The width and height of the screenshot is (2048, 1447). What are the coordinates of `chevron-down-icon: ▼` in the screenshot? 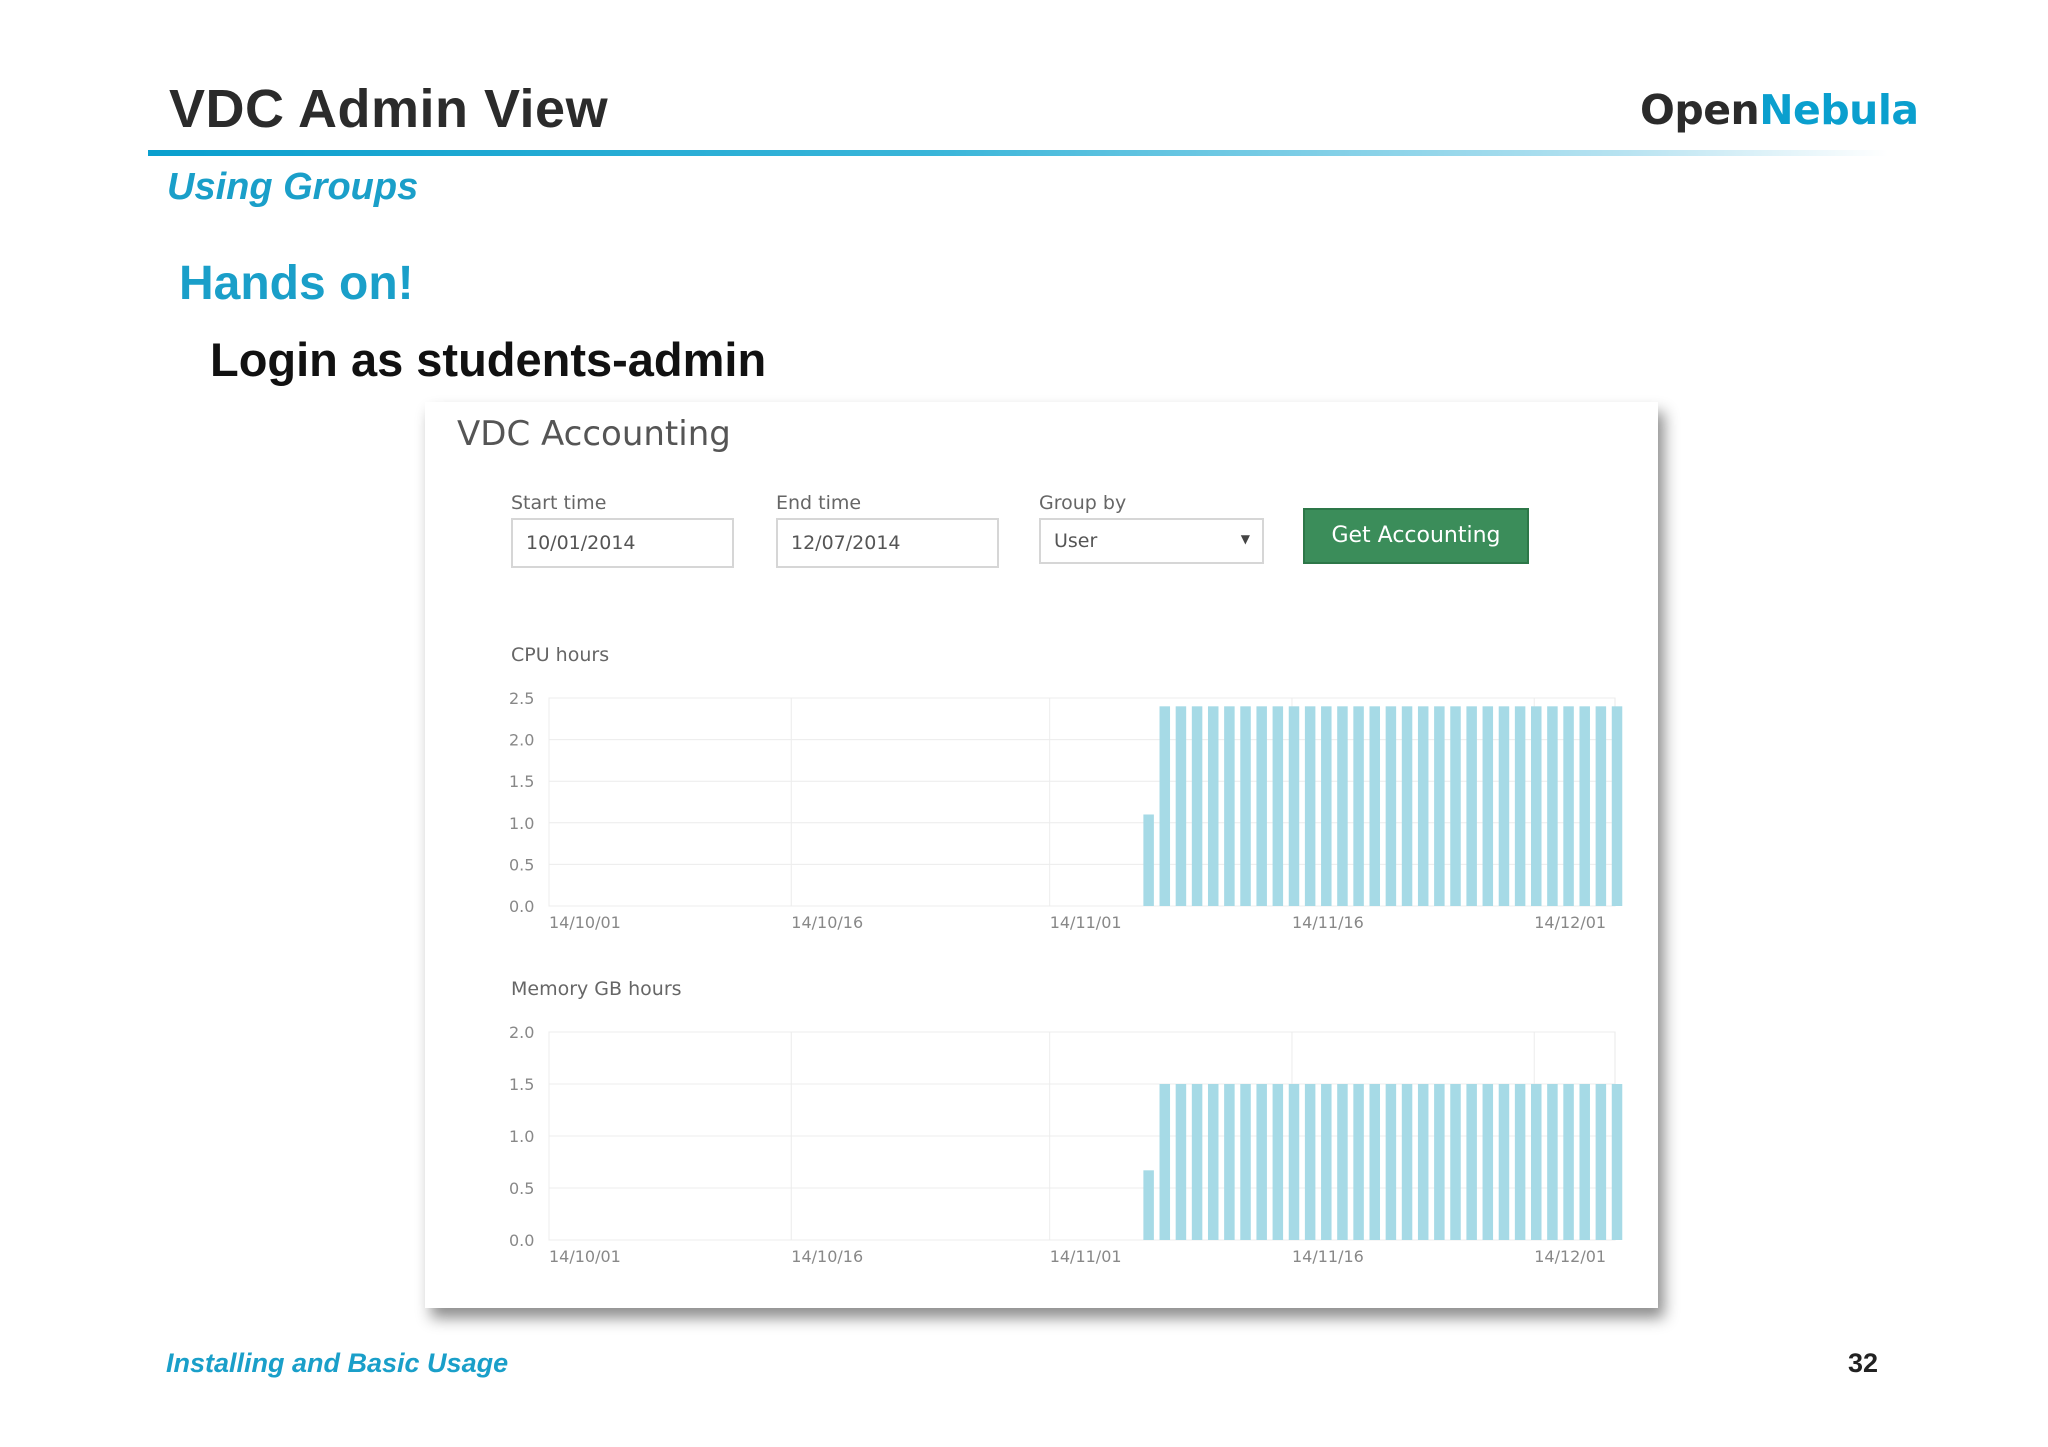 It's located at (1245, 539).